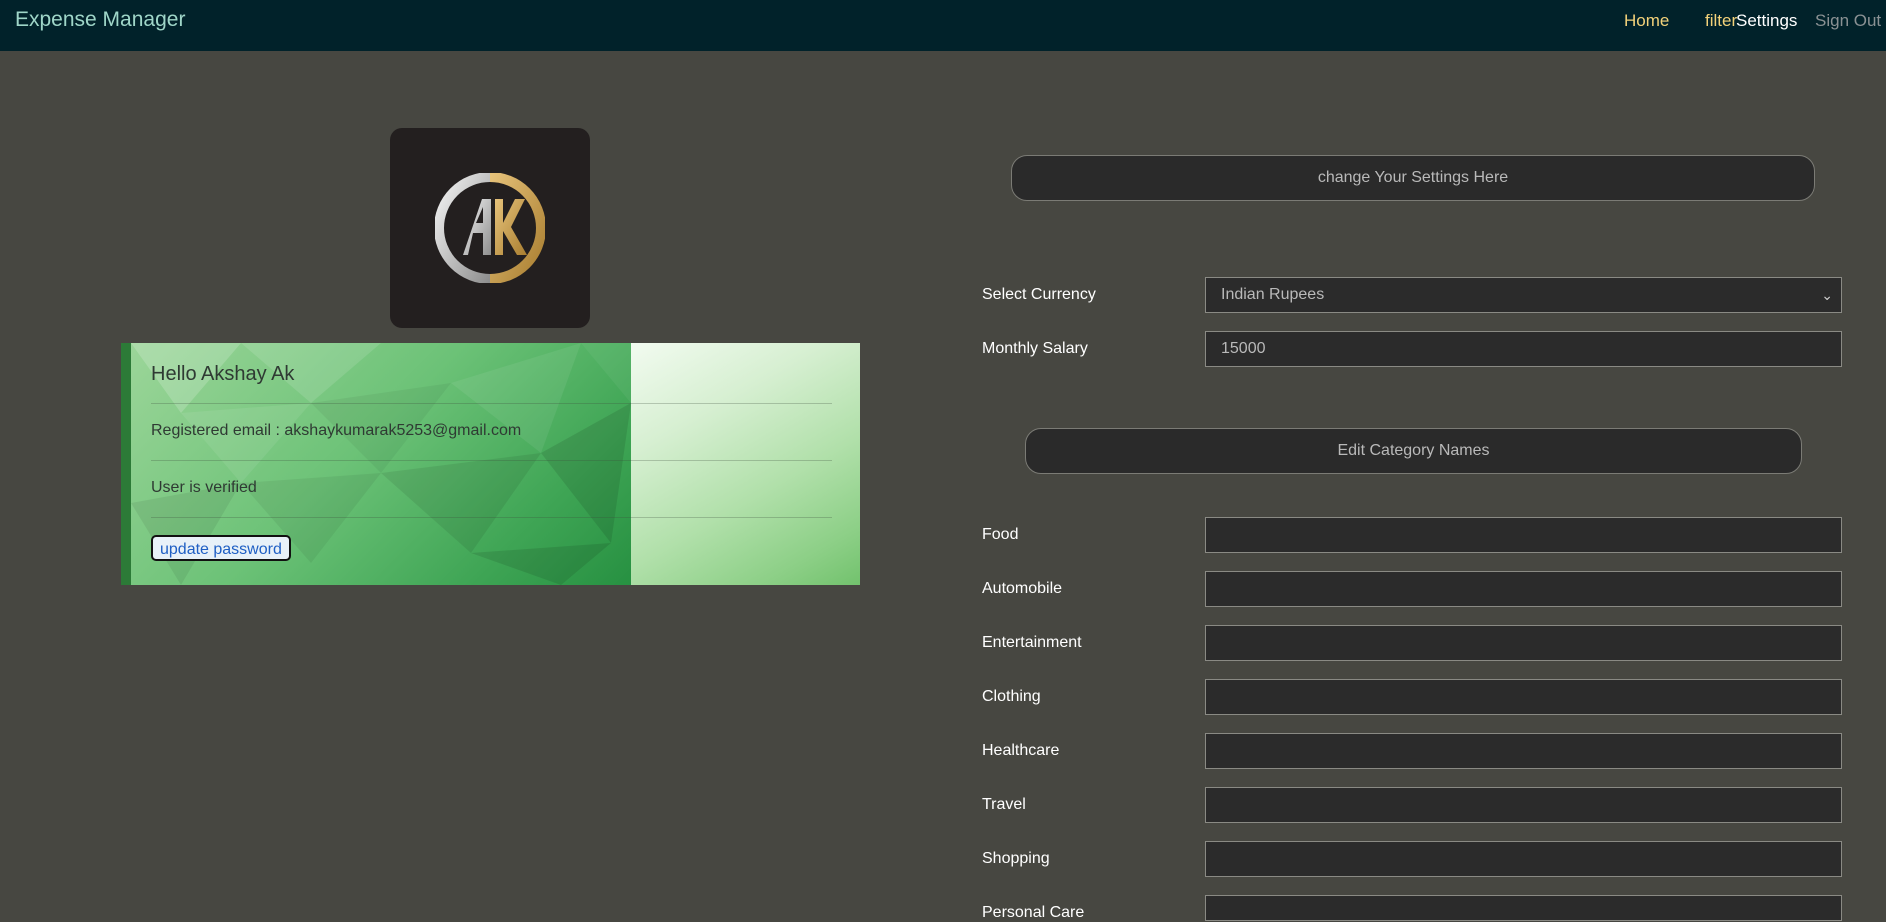 The image size is (1886, 922). I want to click on nav-filter-link: filter, so click(1721, 21).